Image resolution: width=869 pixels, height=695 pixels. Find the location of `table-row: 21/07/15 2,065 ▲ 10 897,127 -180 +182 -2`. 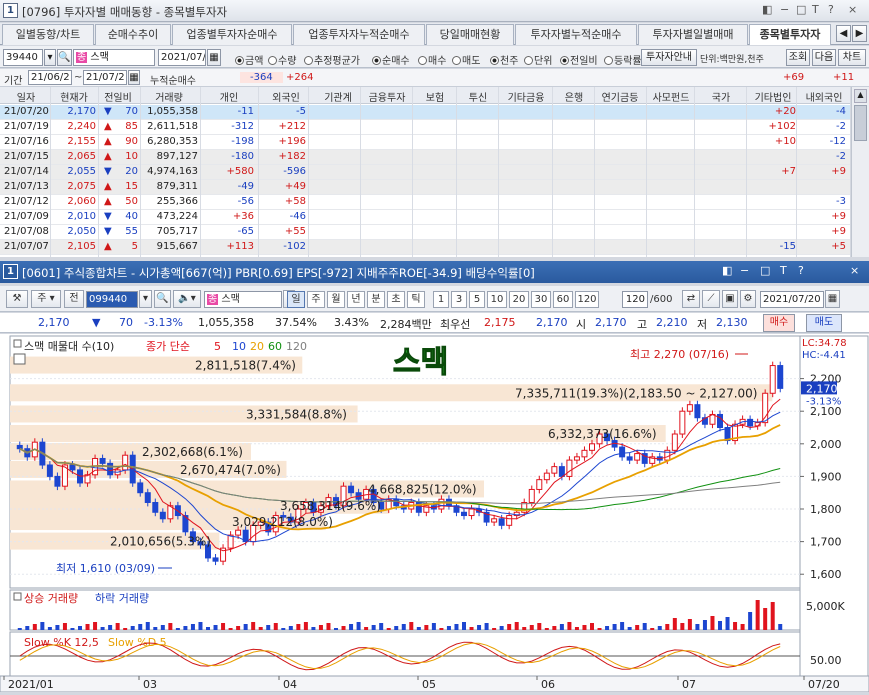

table-row: 21/07/15 2,065 ▲ 10 897,127 -180 +182 -2 is located at coordinates (425, 157).